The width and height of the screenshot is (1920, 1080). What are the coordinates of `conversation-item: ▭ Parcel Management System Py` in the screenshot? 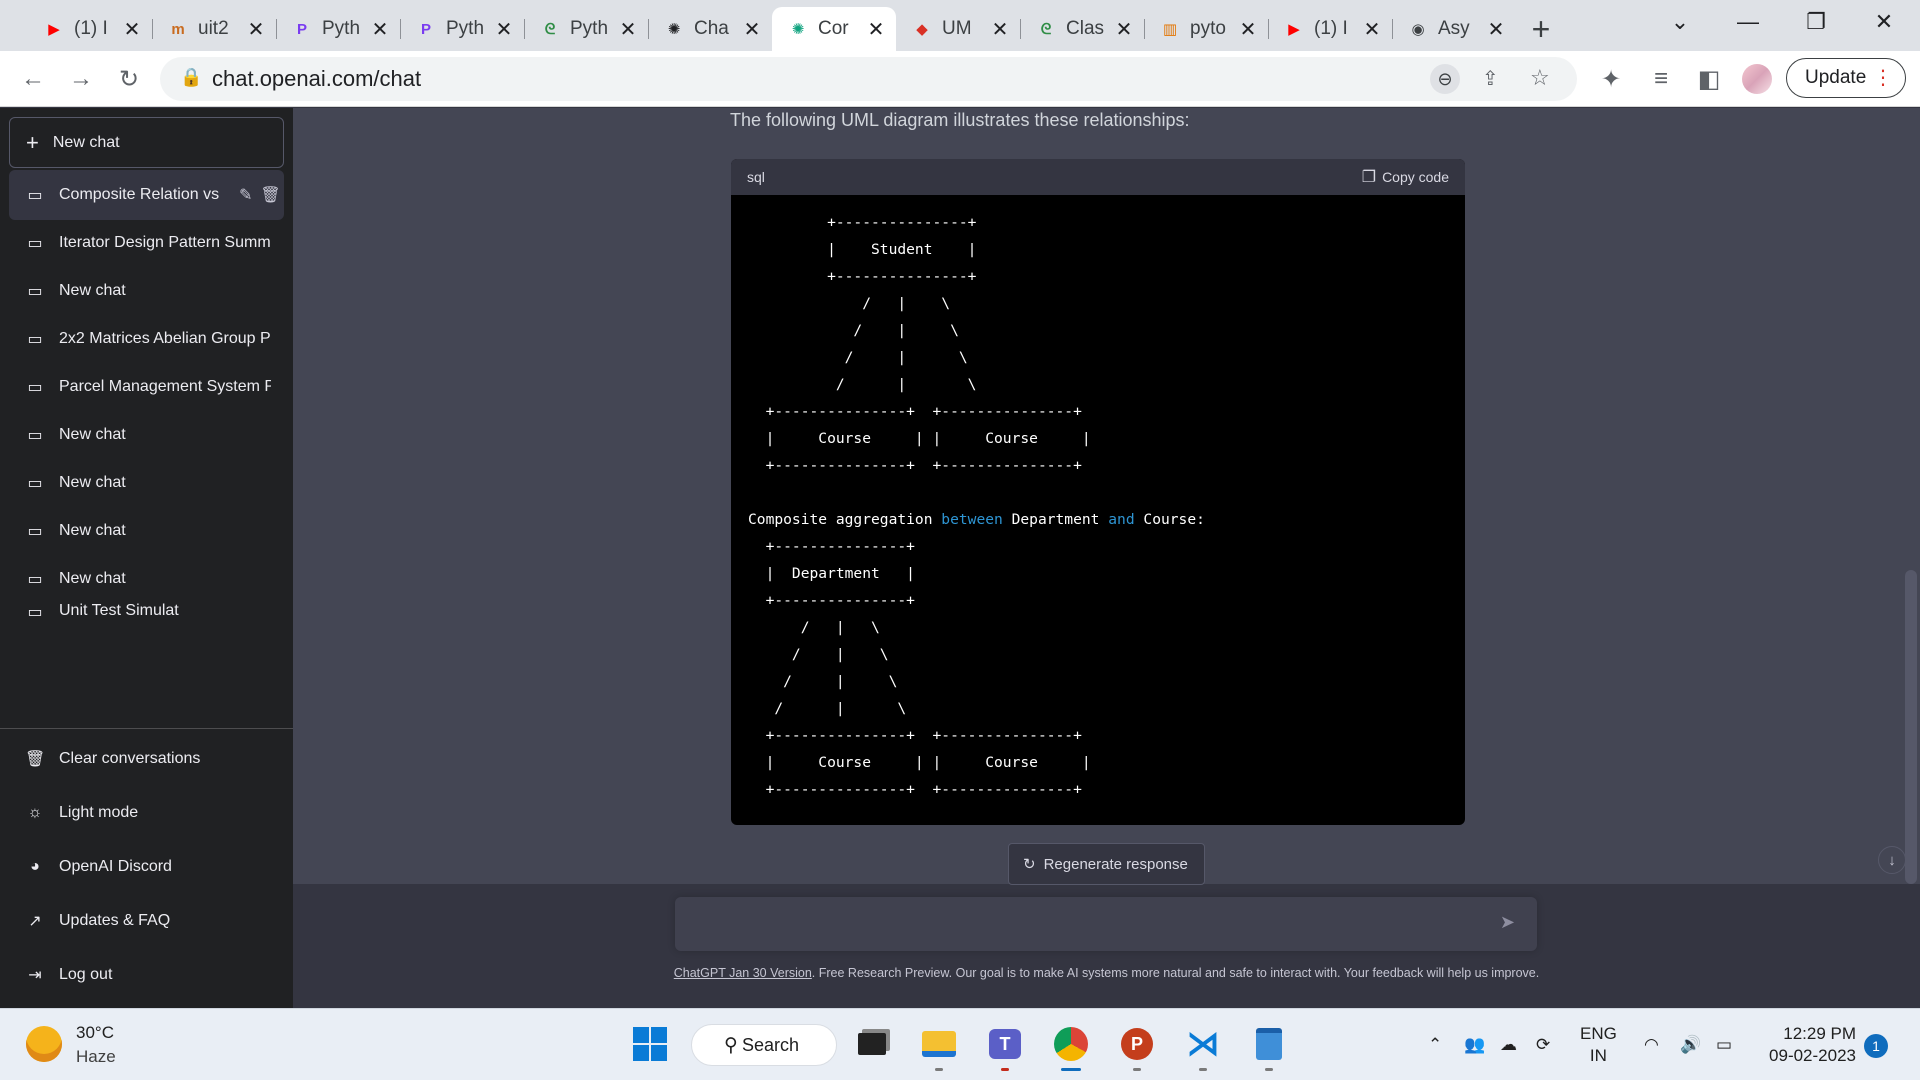 It's located at (146, 387).